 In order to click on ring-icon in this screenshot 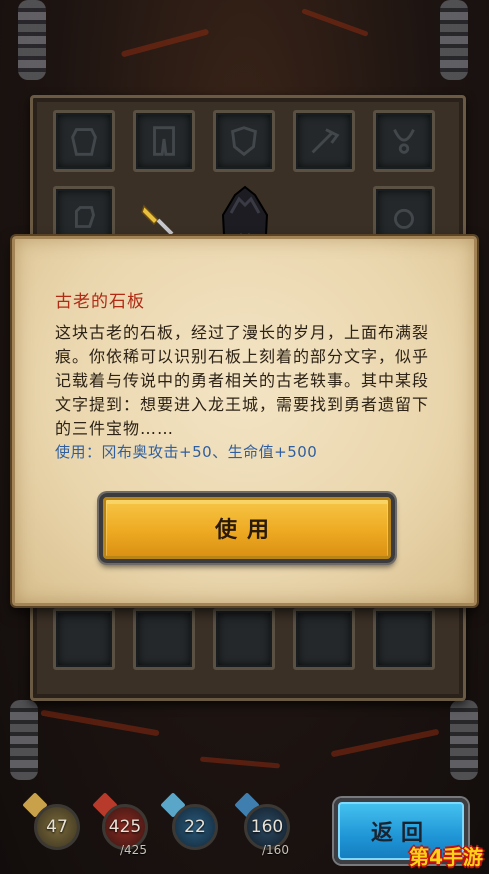, I will do `click(404, 218)`.